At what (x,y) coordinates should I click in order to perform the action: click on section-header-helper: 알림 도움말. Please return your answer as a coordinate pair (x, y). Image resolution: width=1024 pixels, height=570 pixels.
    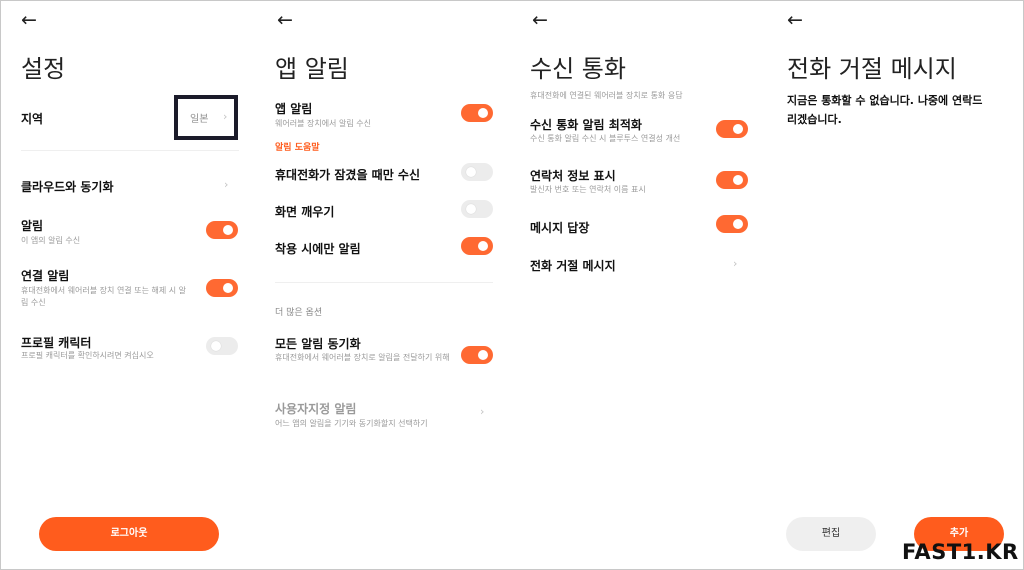
    Looking at the image, I should click on (297, 148).